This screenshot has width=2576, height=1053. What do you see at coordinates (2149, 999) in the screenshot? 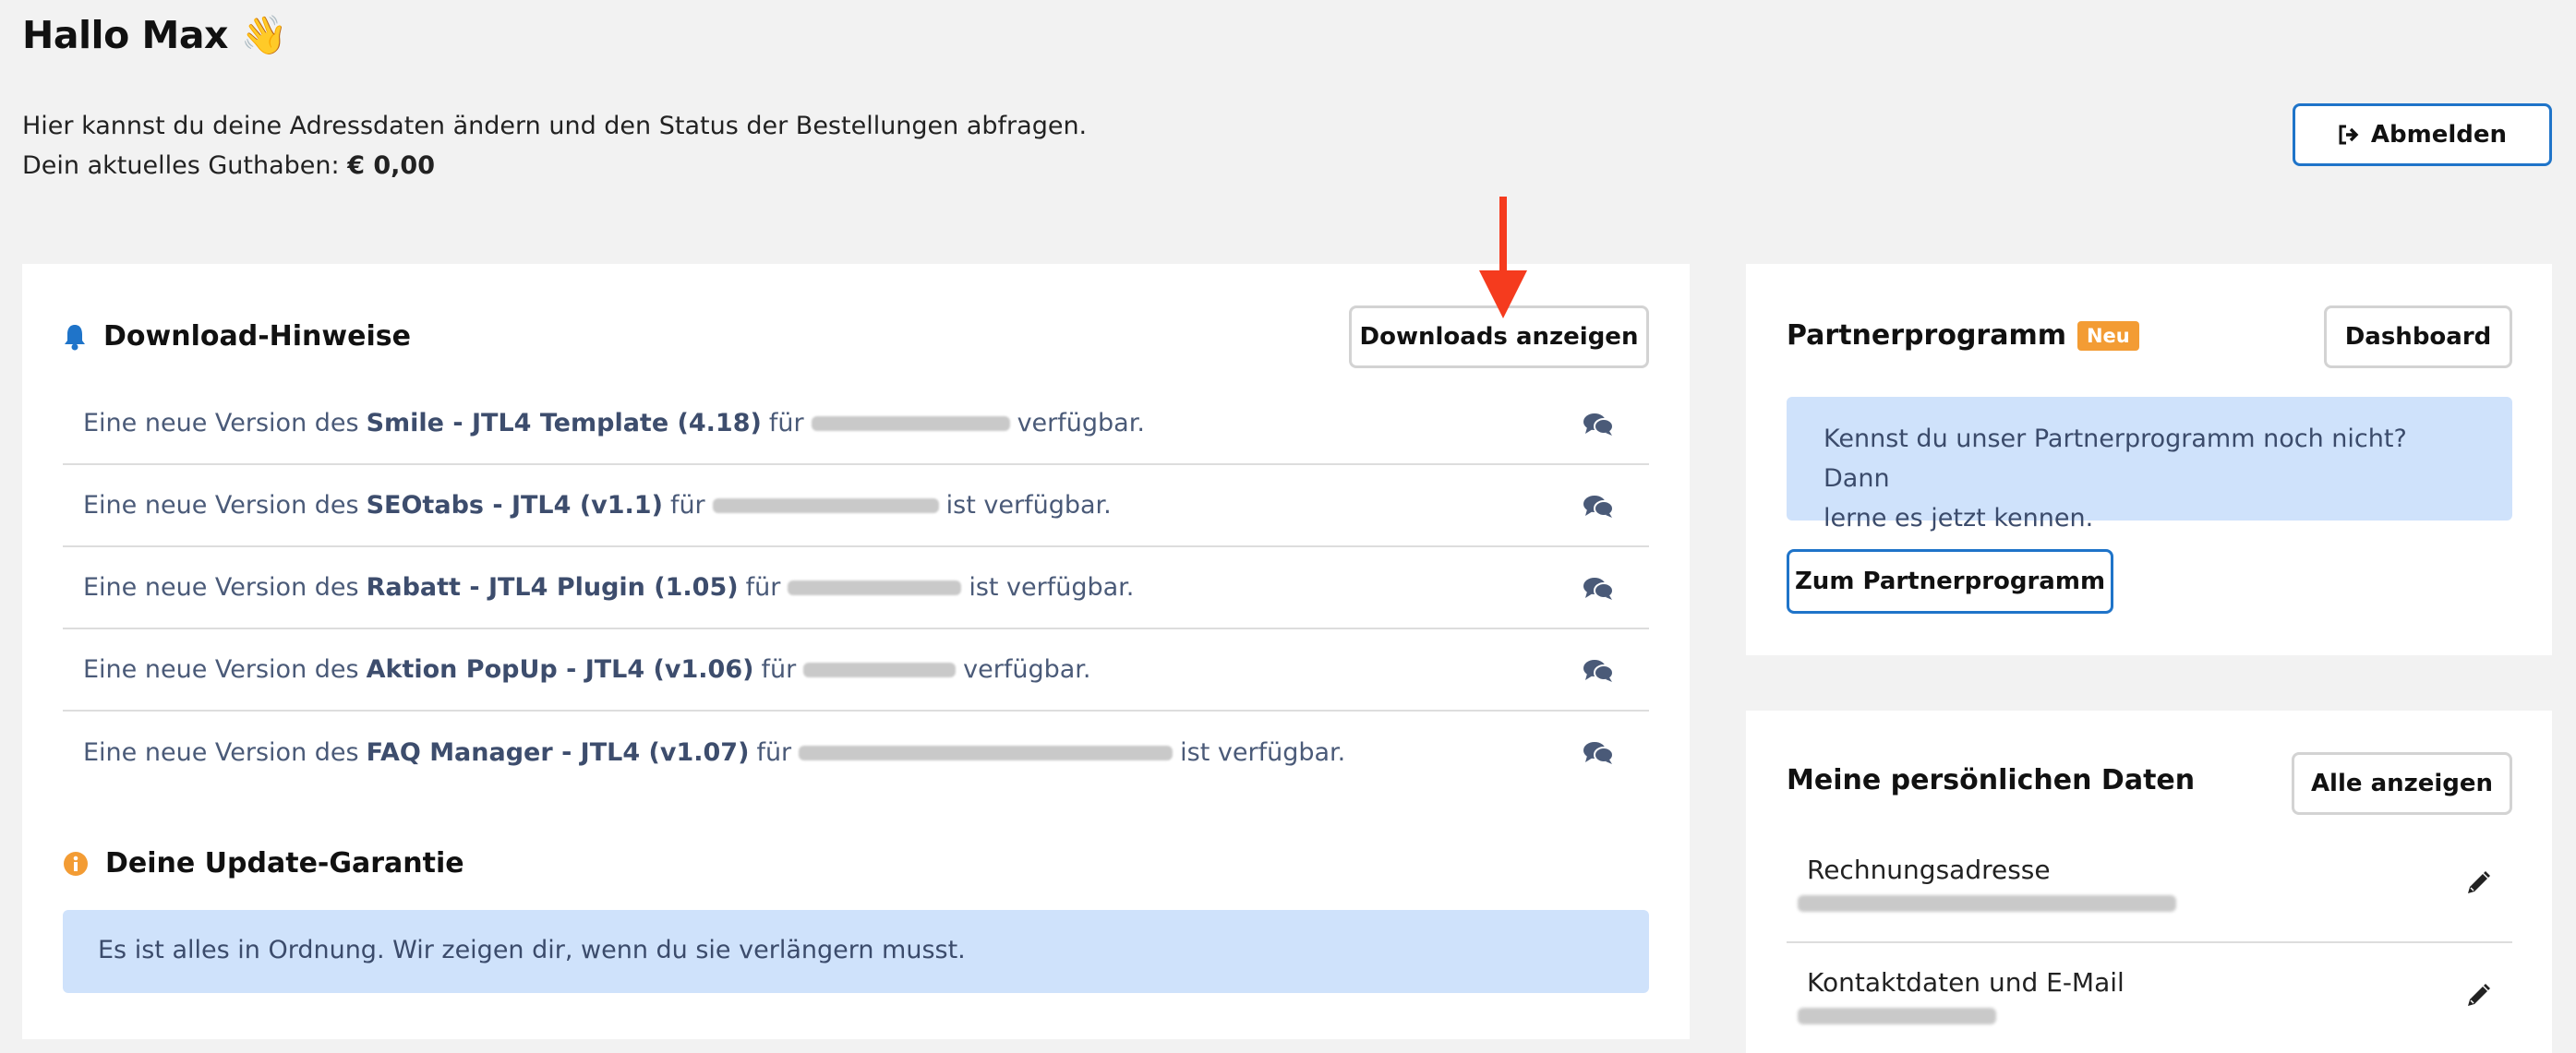
I see `contact-data-row: Kontaktdaten und E-Mail` at bounding box center [2149, 999].